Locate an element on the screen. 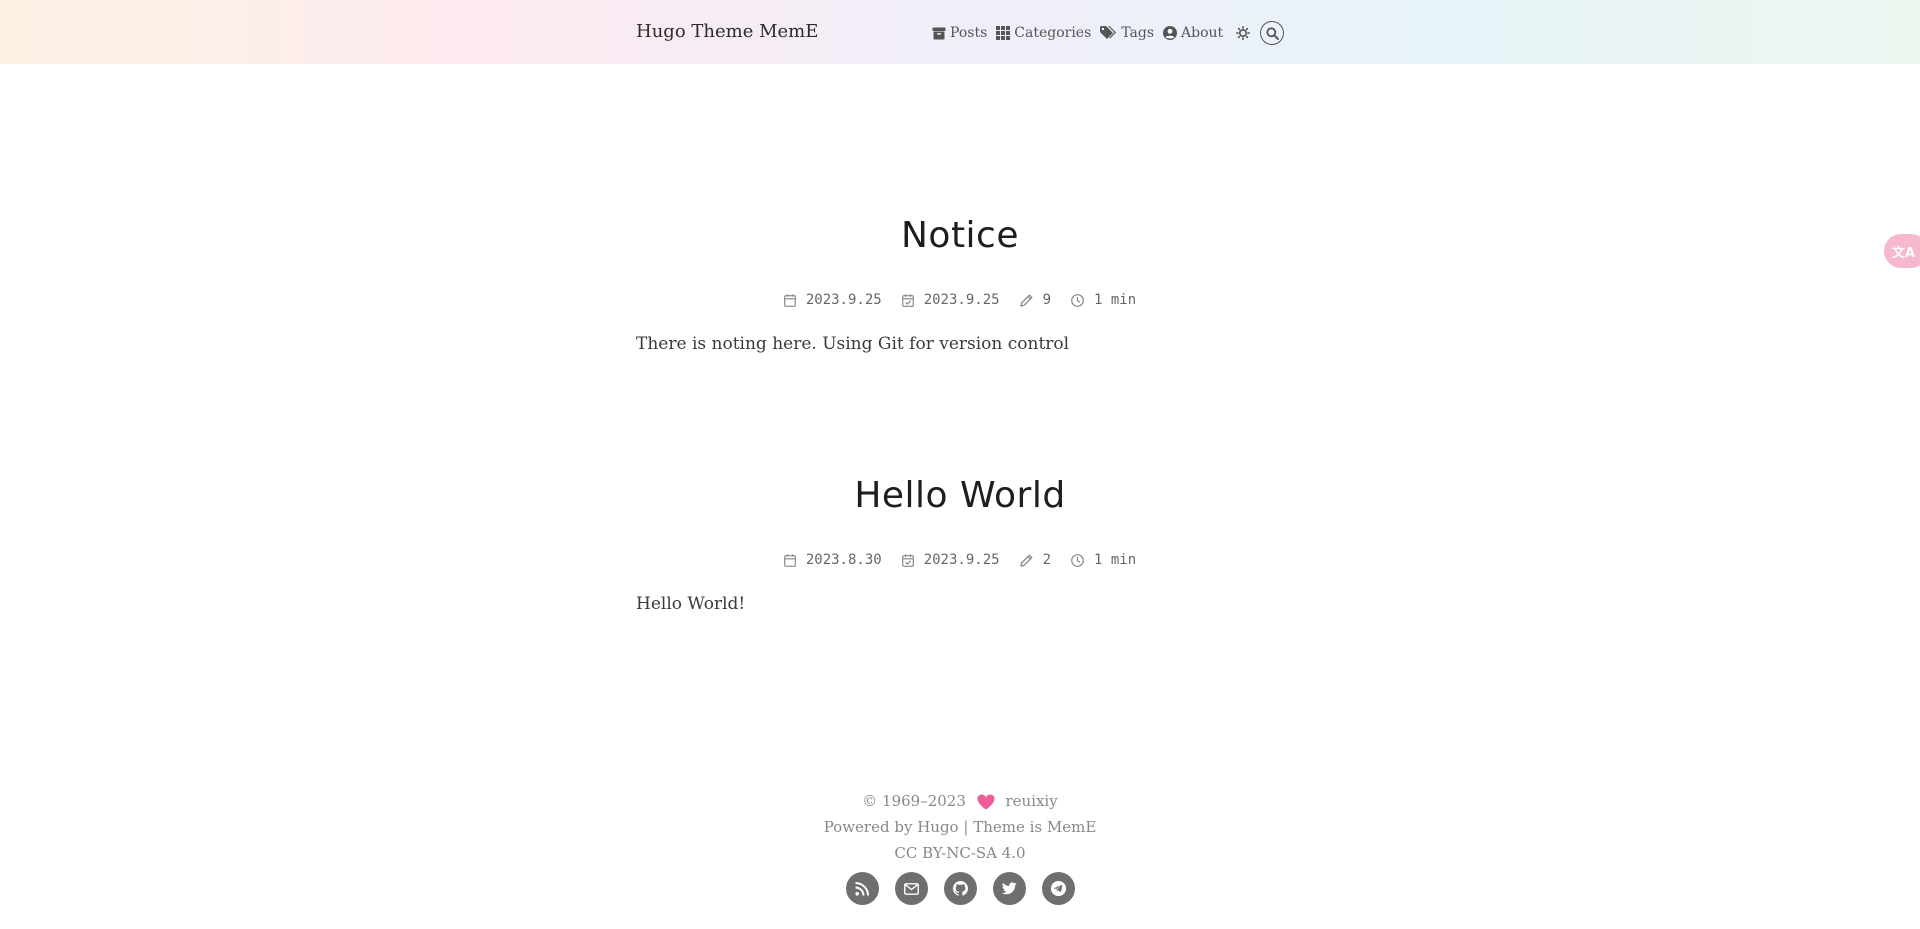  nav-label-tags: Tags is located at coordinates (1138, 33).